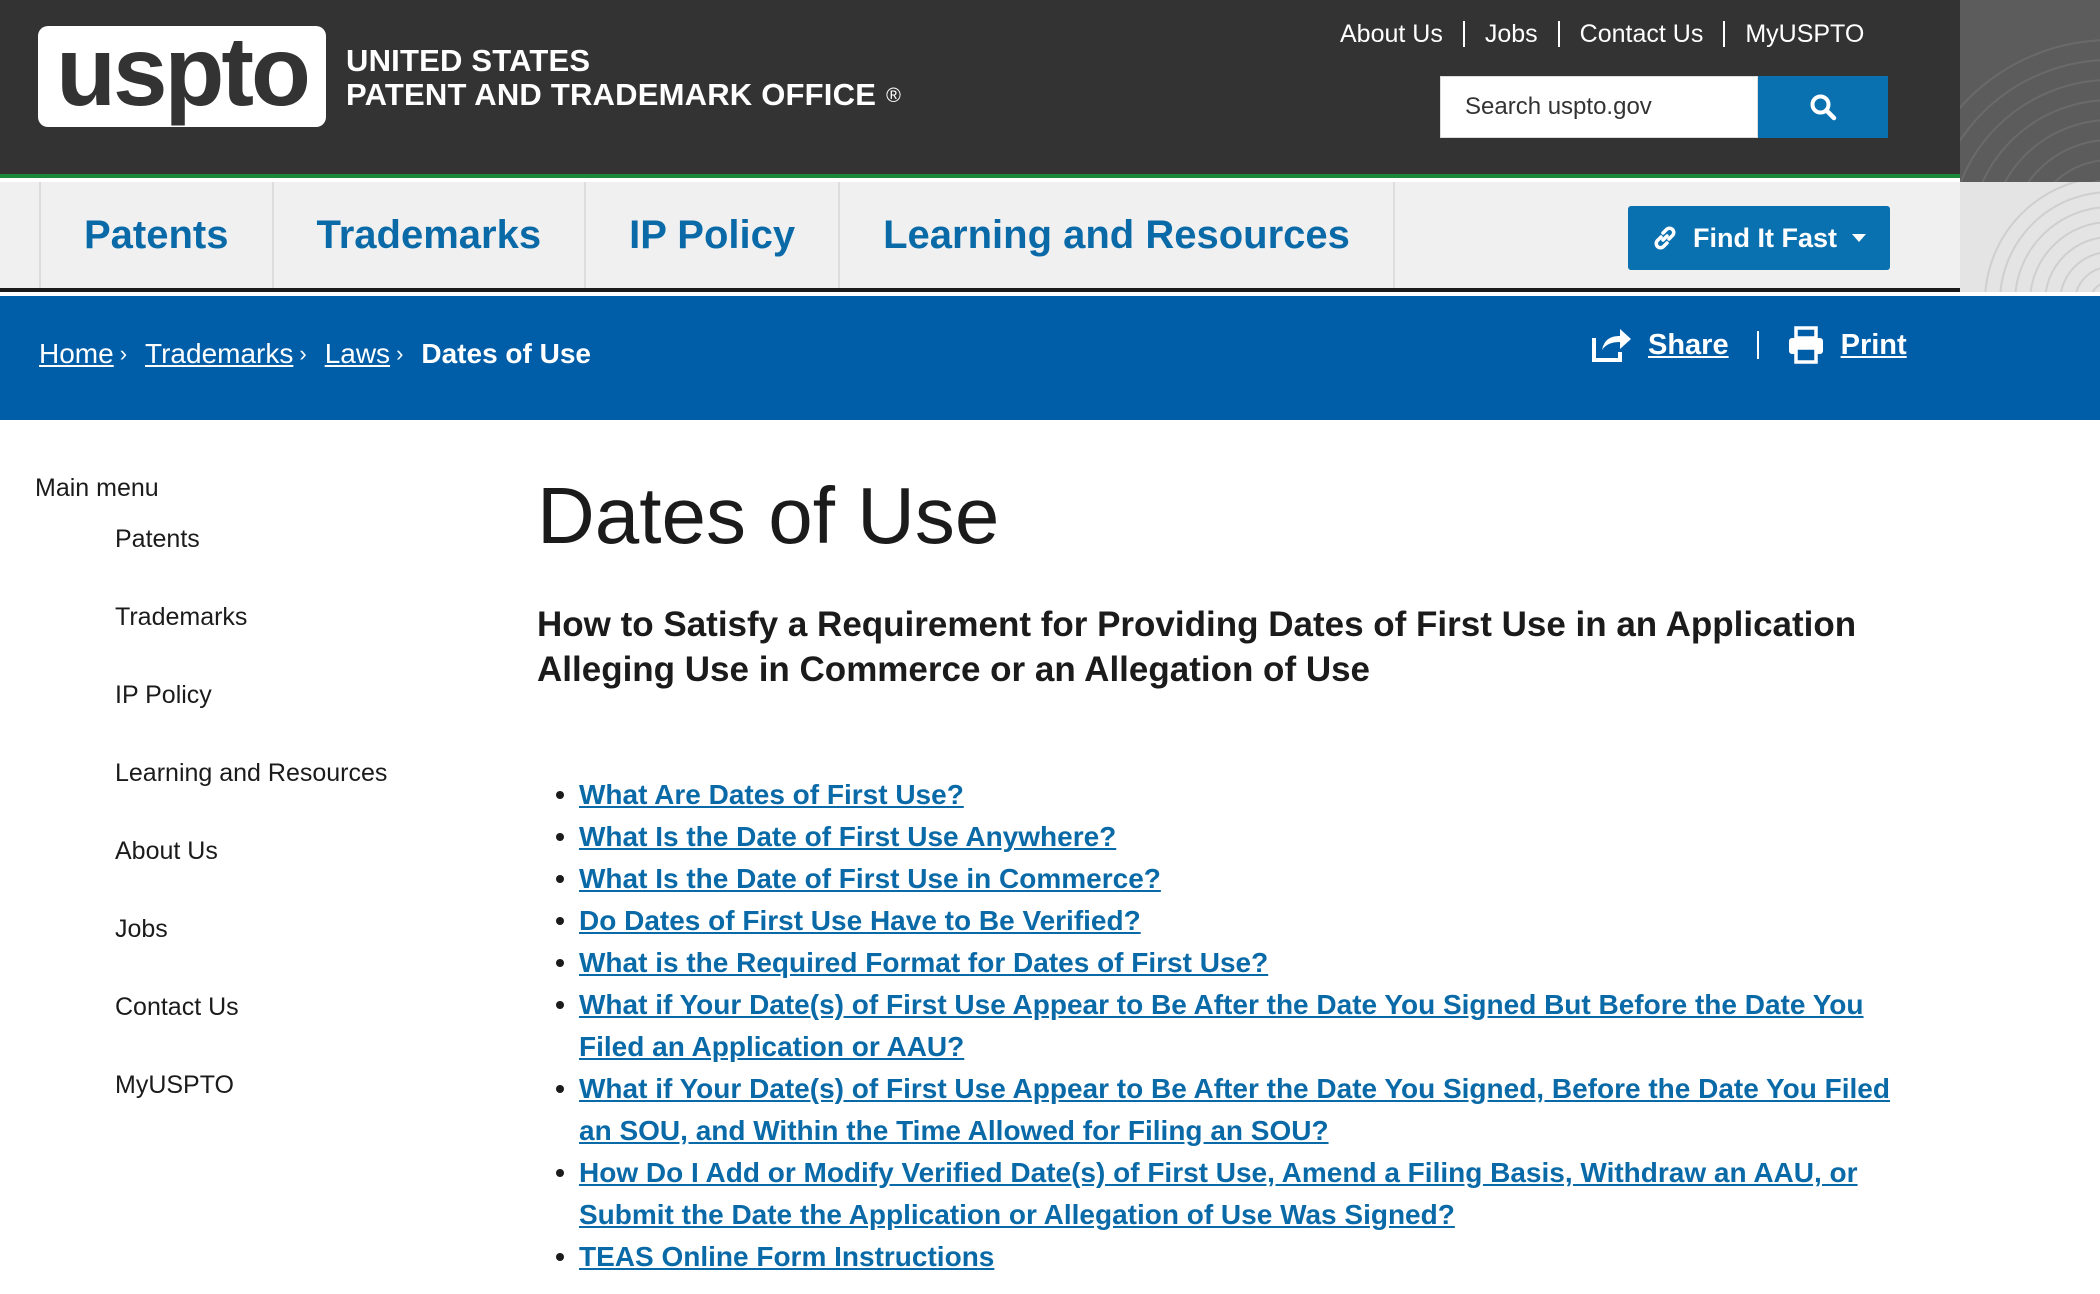 The height and width of the screenshot is (1294, 2100). What do you see at coordinates (219, 354) in the screenshot?
I see `breadcrumb-trademarks: Trademarks` at bounding box center [219, 354].